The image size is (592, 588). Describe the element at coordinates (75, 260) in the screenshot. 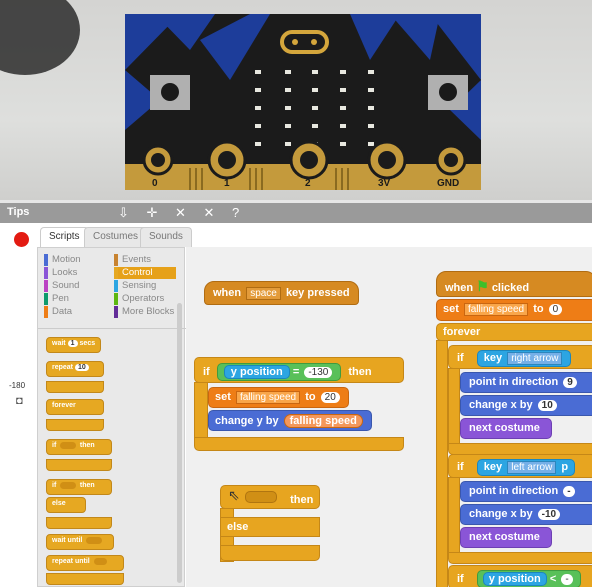

I see `category-motion: Motion` at that location.